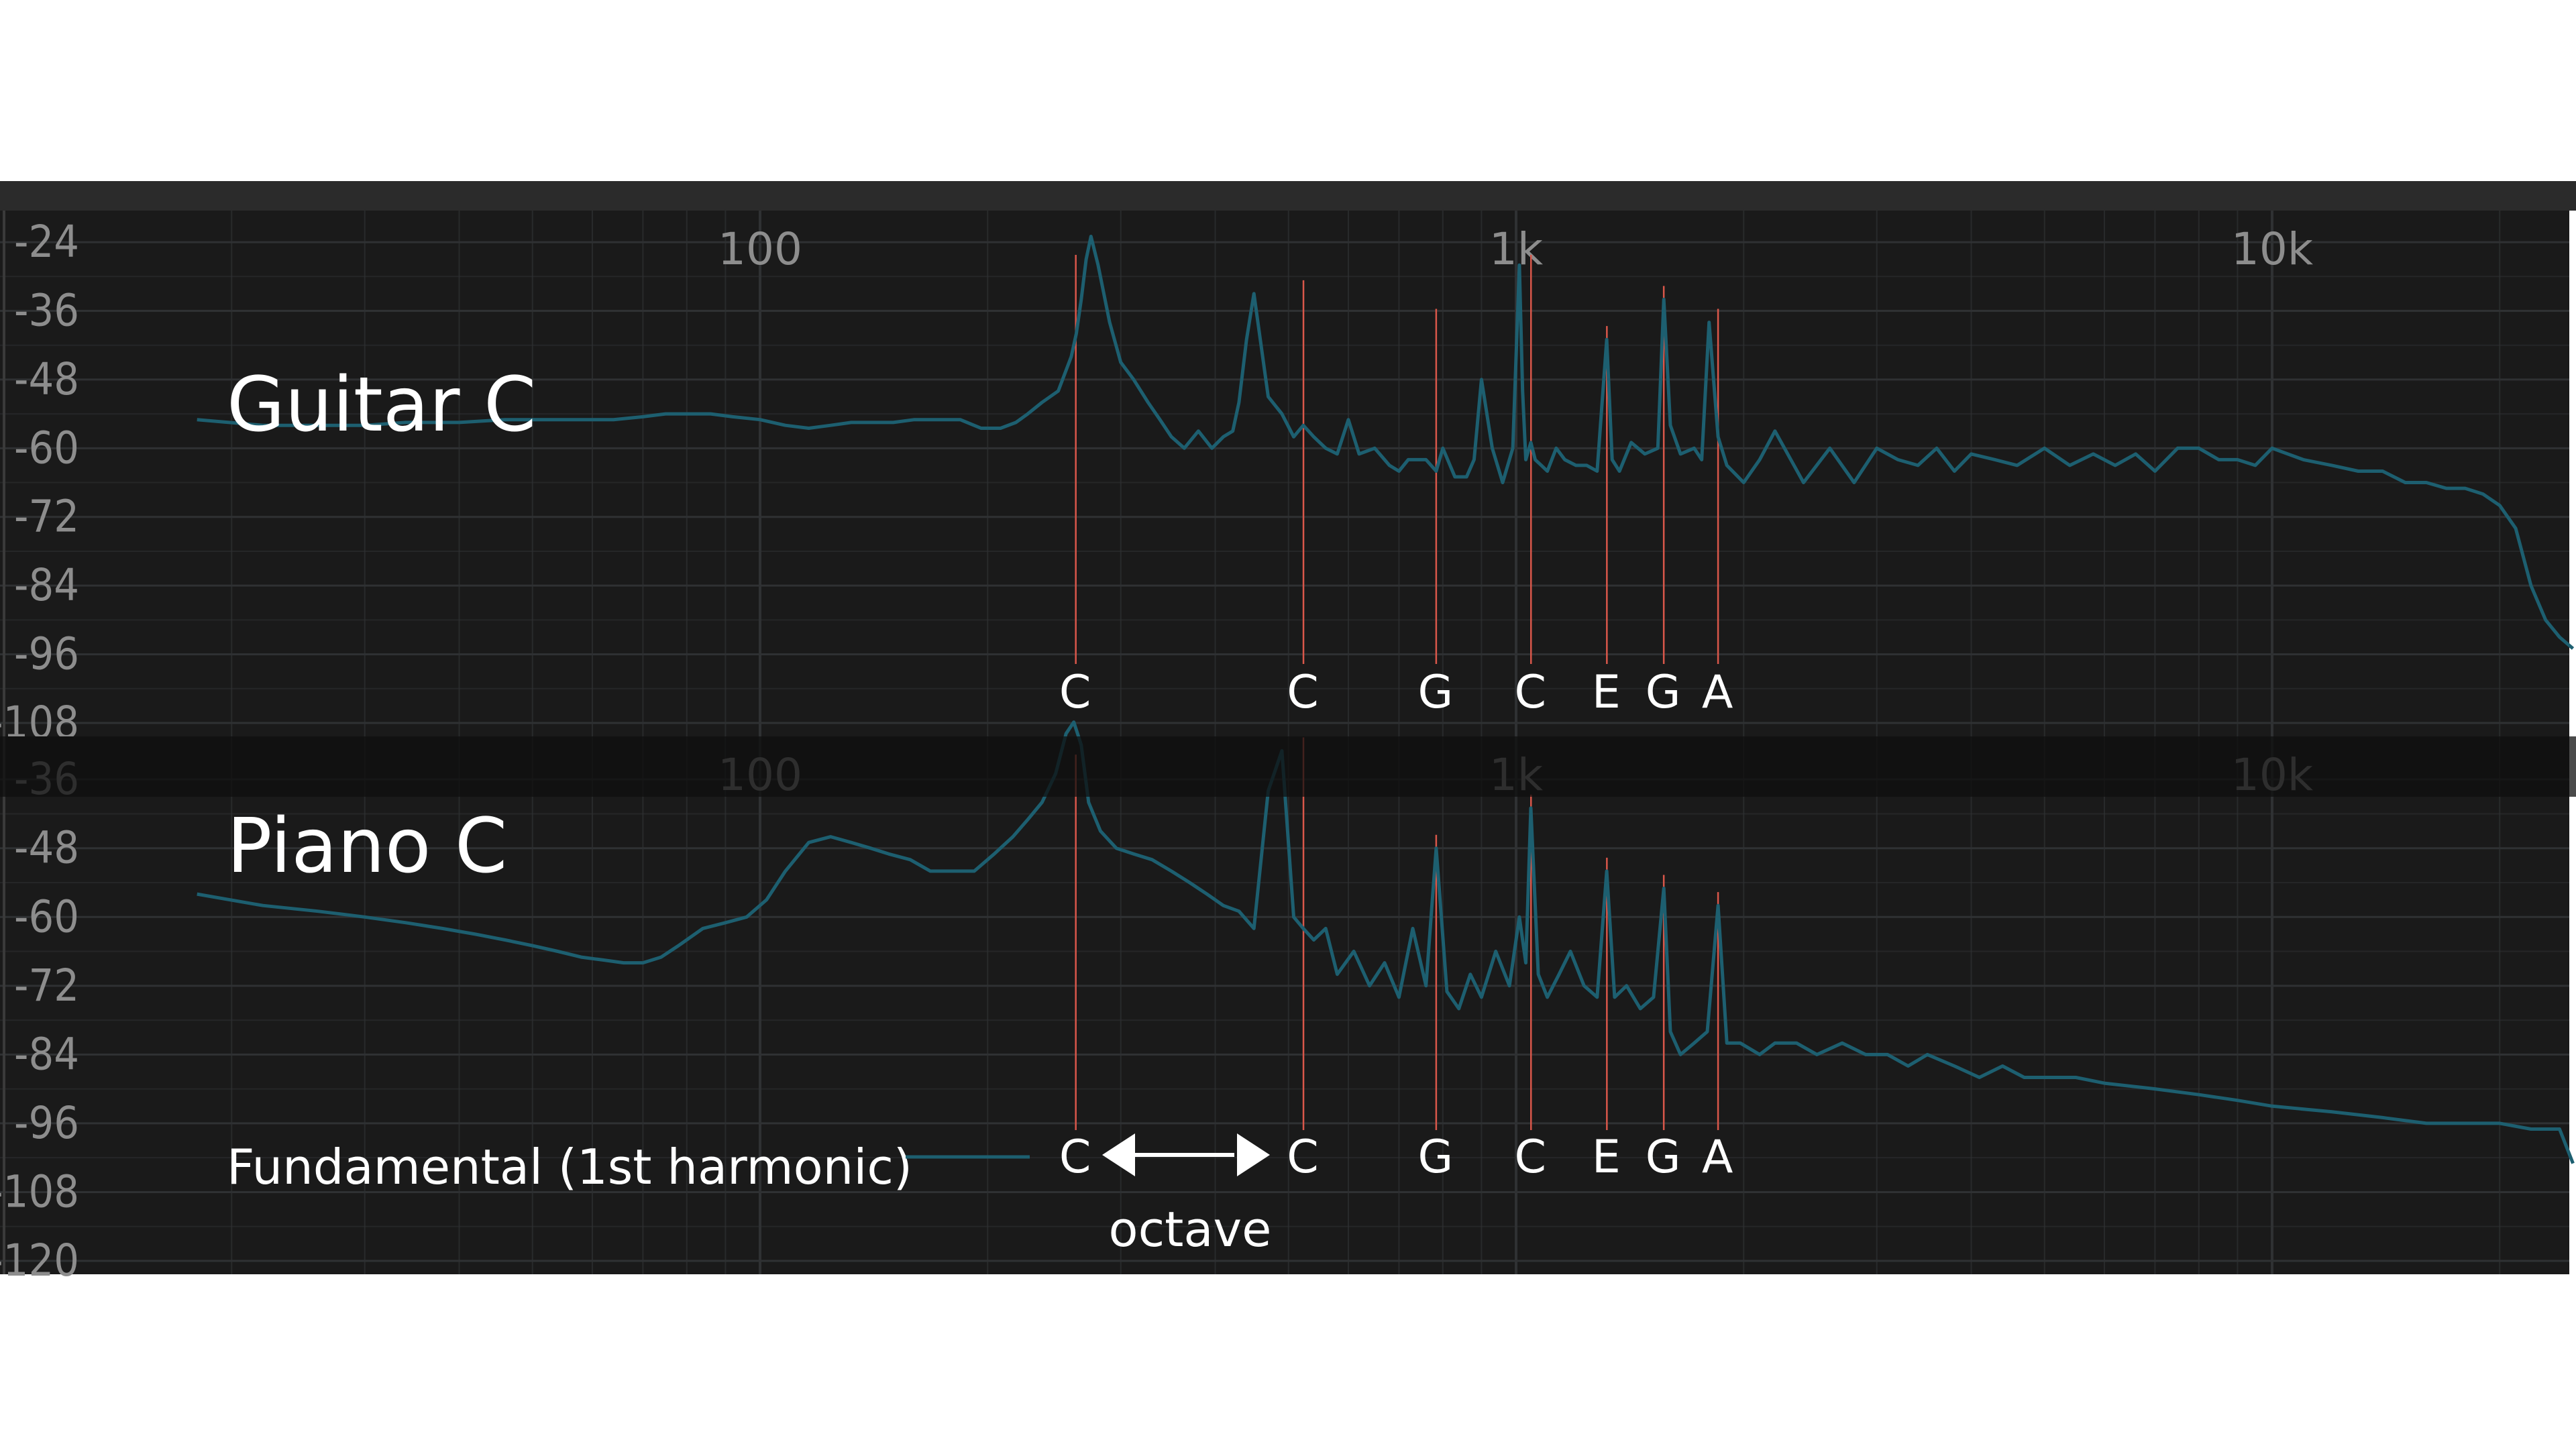 The image size is (2576, 1452). What do you see at coordinates (760, 249) in the screenshot?
I see `x-tick-label: 100` at bounding box center [760, 249].